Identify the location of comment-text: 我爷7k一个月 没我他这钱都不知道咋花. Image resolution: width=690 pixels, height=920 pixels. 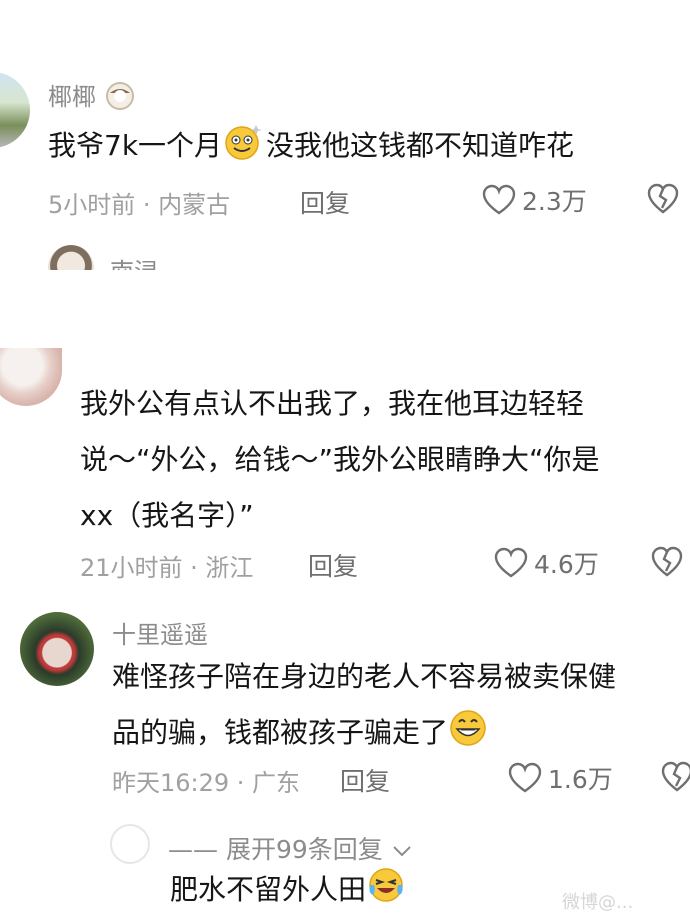
(311, 146).